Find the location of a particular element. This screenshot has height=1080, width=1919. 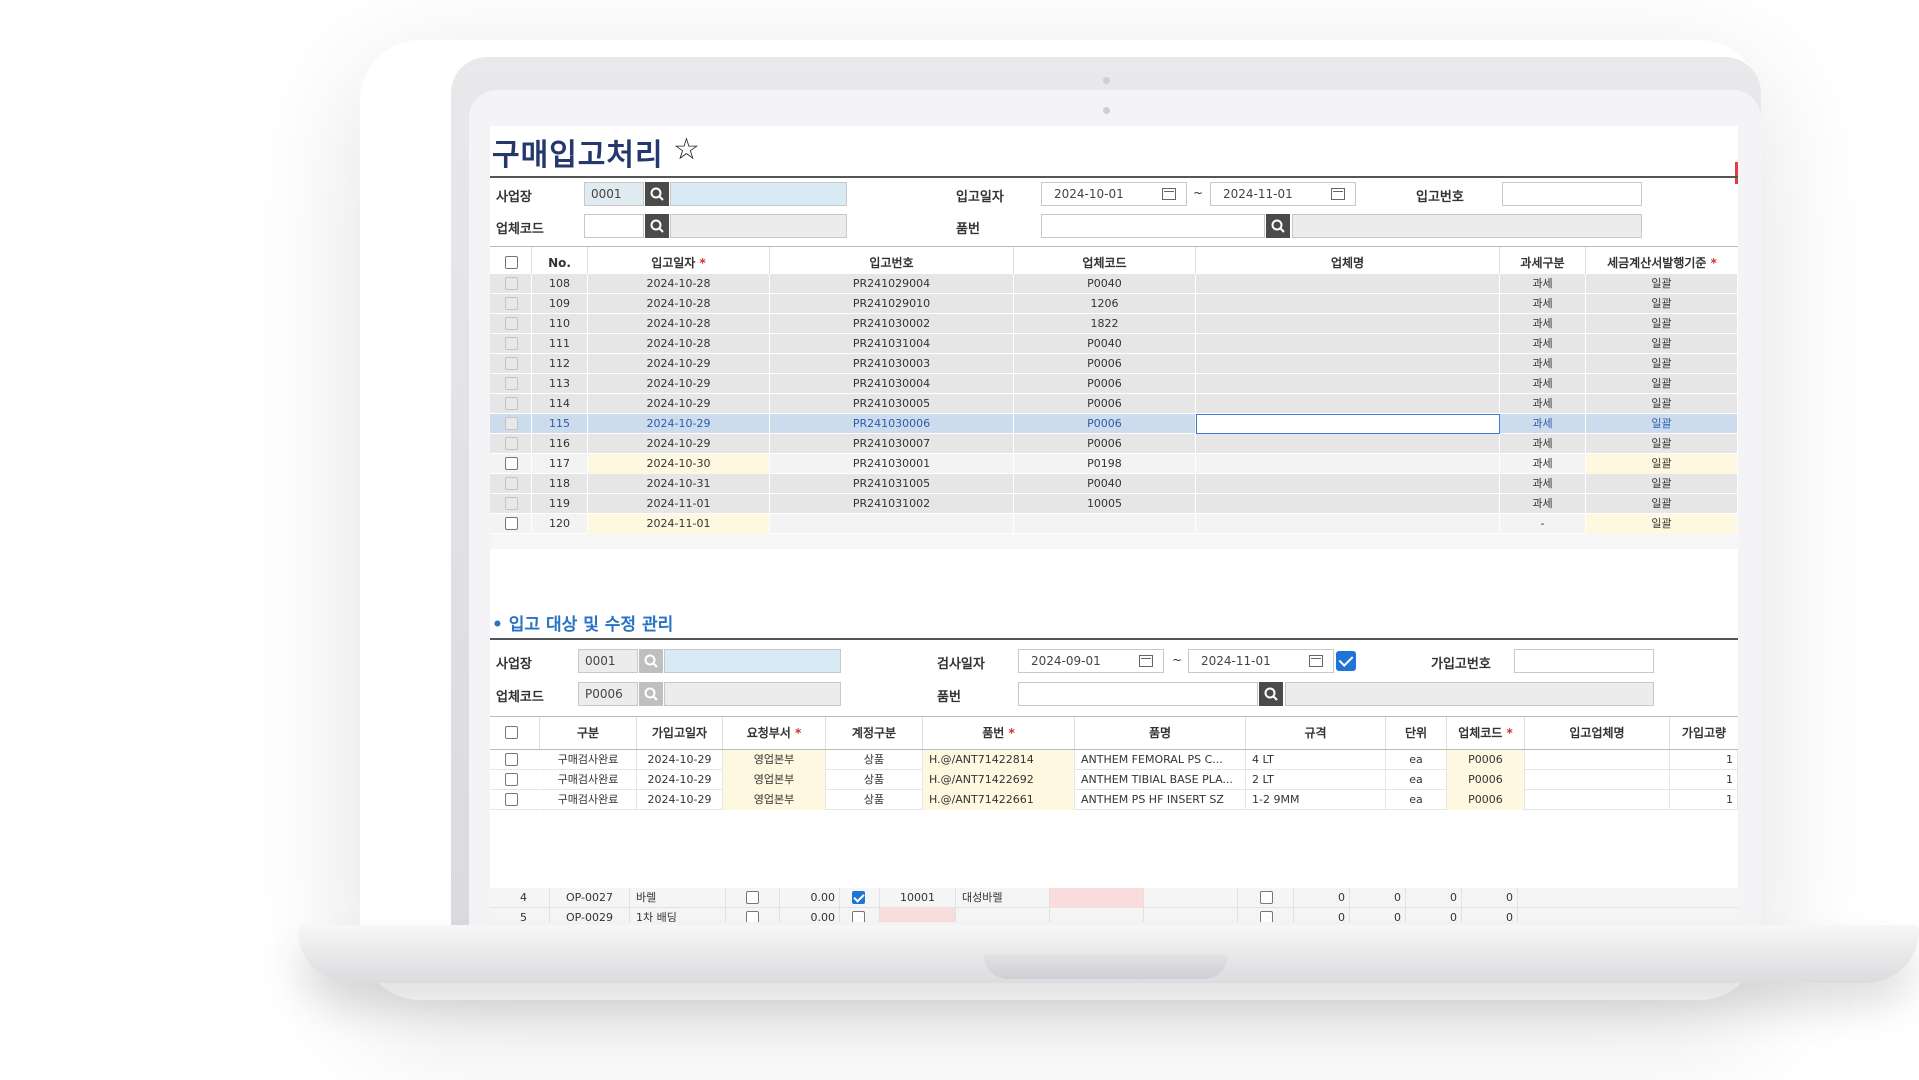

cell-receipt-no: PR241030003 is located at coordinates (892, 364).